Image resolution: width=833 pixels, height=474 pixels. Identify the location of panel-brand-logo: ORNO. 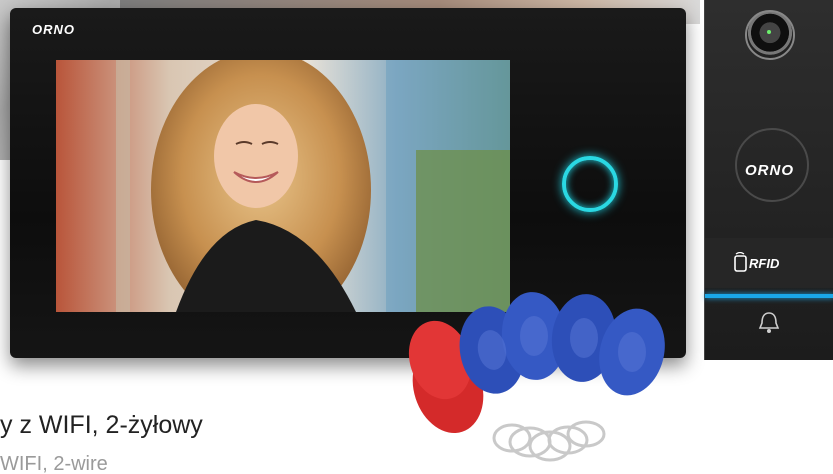
(769, 170).